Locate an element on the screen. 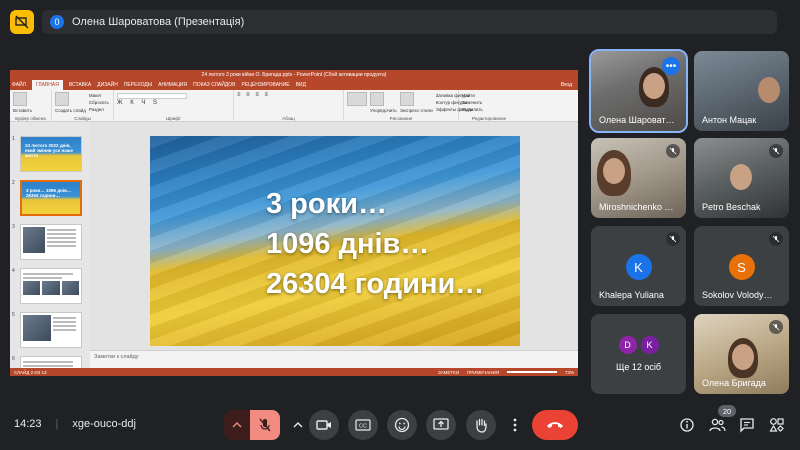  group-label-drawing: Рисование is located at coordinates (401, 118).